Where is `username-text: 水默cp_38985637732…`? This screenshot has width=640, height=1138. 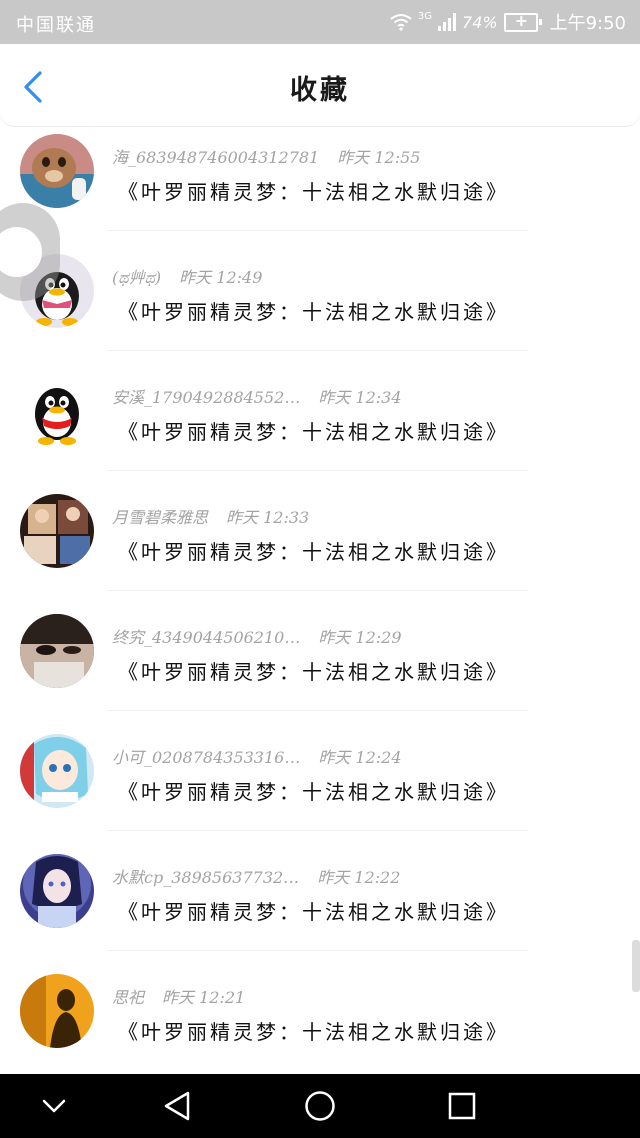
username-text: 水默cp_38985637732… is located at coordinates (206, 877).